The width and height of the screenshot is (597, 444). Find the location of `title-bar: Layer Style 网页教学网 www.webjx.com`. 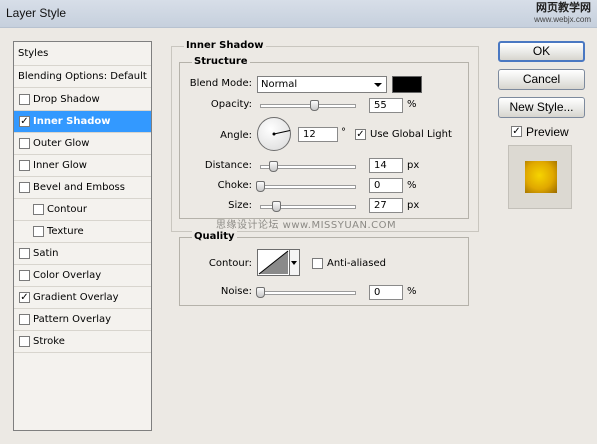

title-bar: Layer Style 网页教学网 www.webjx.com is located at coordinates (298, 14).